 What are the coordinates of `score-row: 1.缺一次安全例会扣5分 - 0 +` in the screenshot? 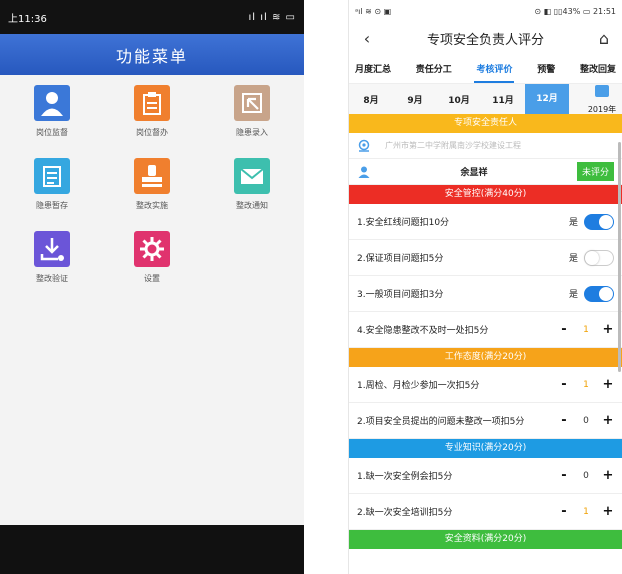 It's located at (485, 476).